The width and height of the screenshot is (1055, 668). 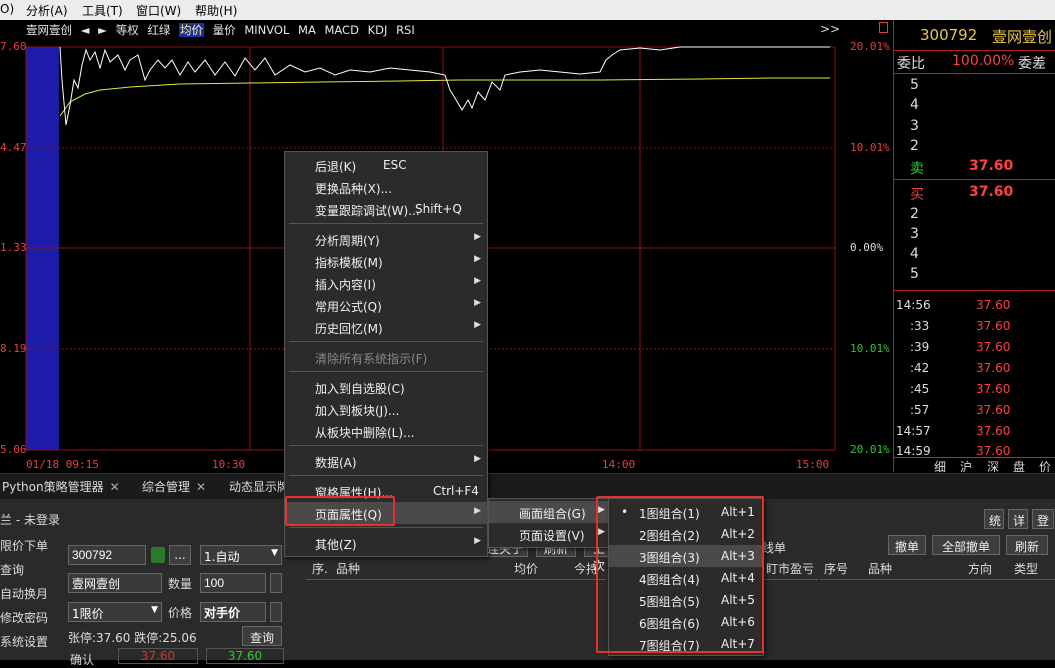 I want to click on cancel-order-button: 撤单, so click(x=907, y=545).